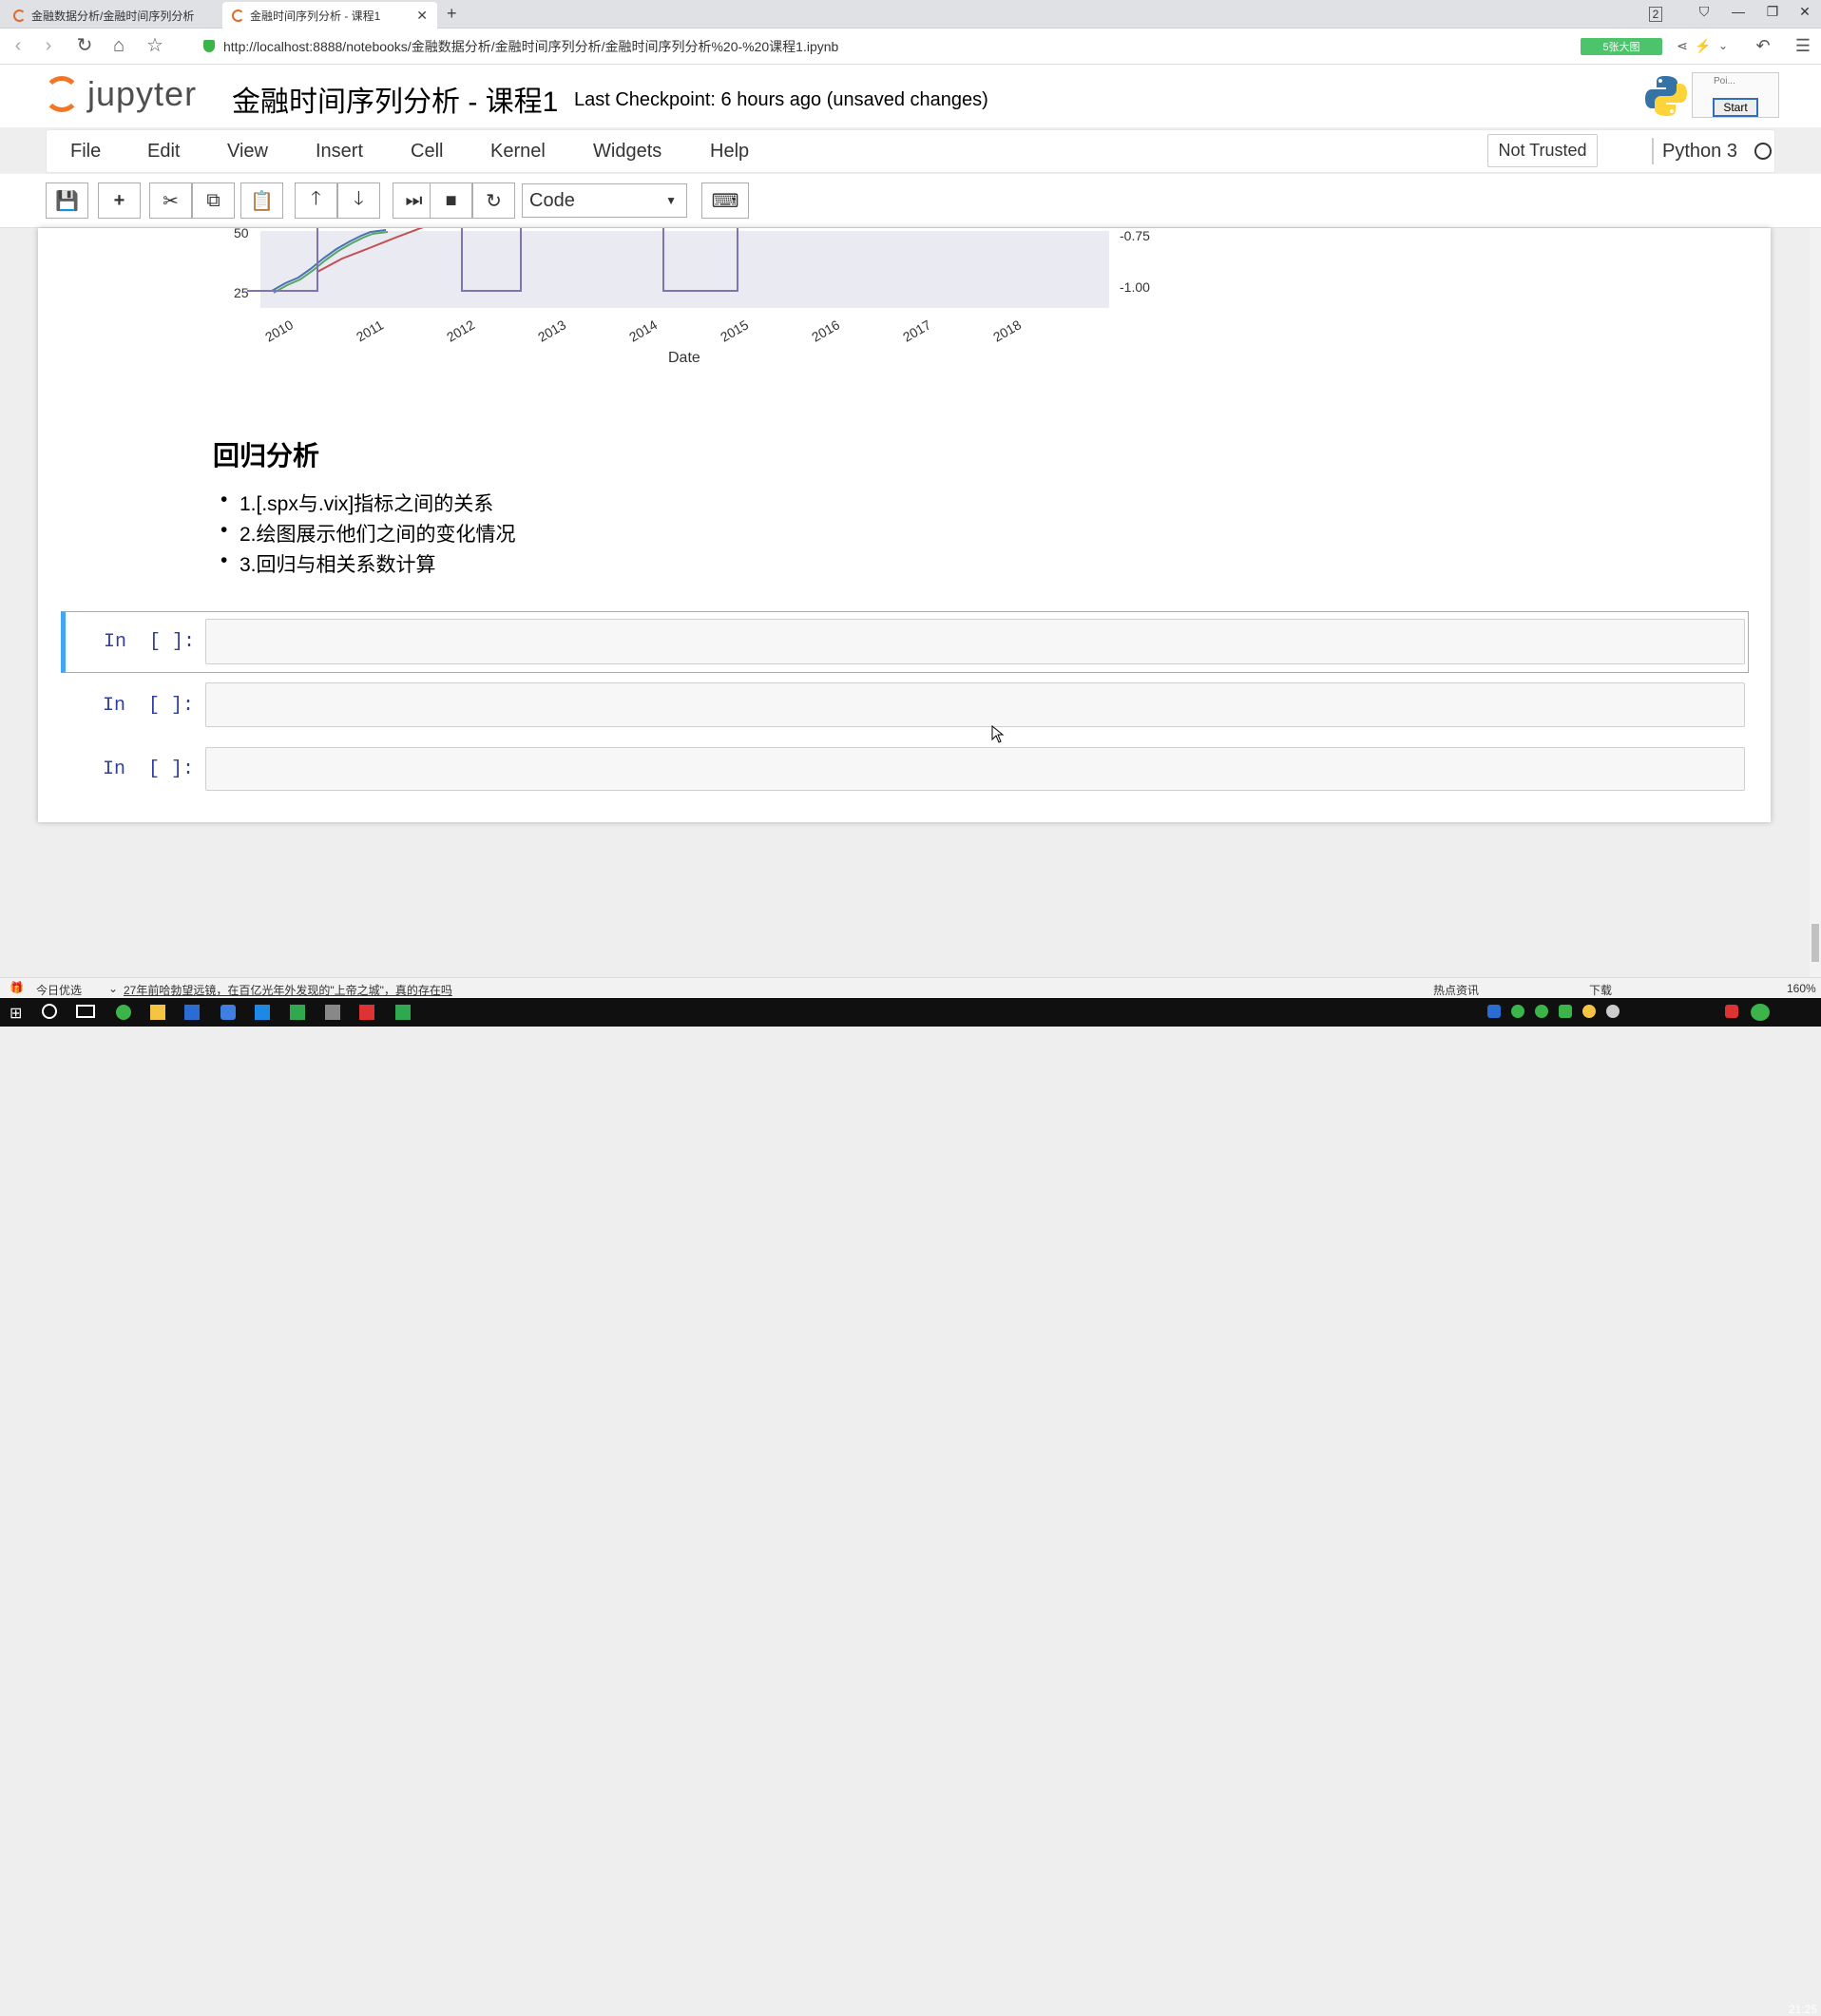 This screenshot has height=2016, width=1821. I want to click on arrow-up-icon: 🡑, so click(316, 198).